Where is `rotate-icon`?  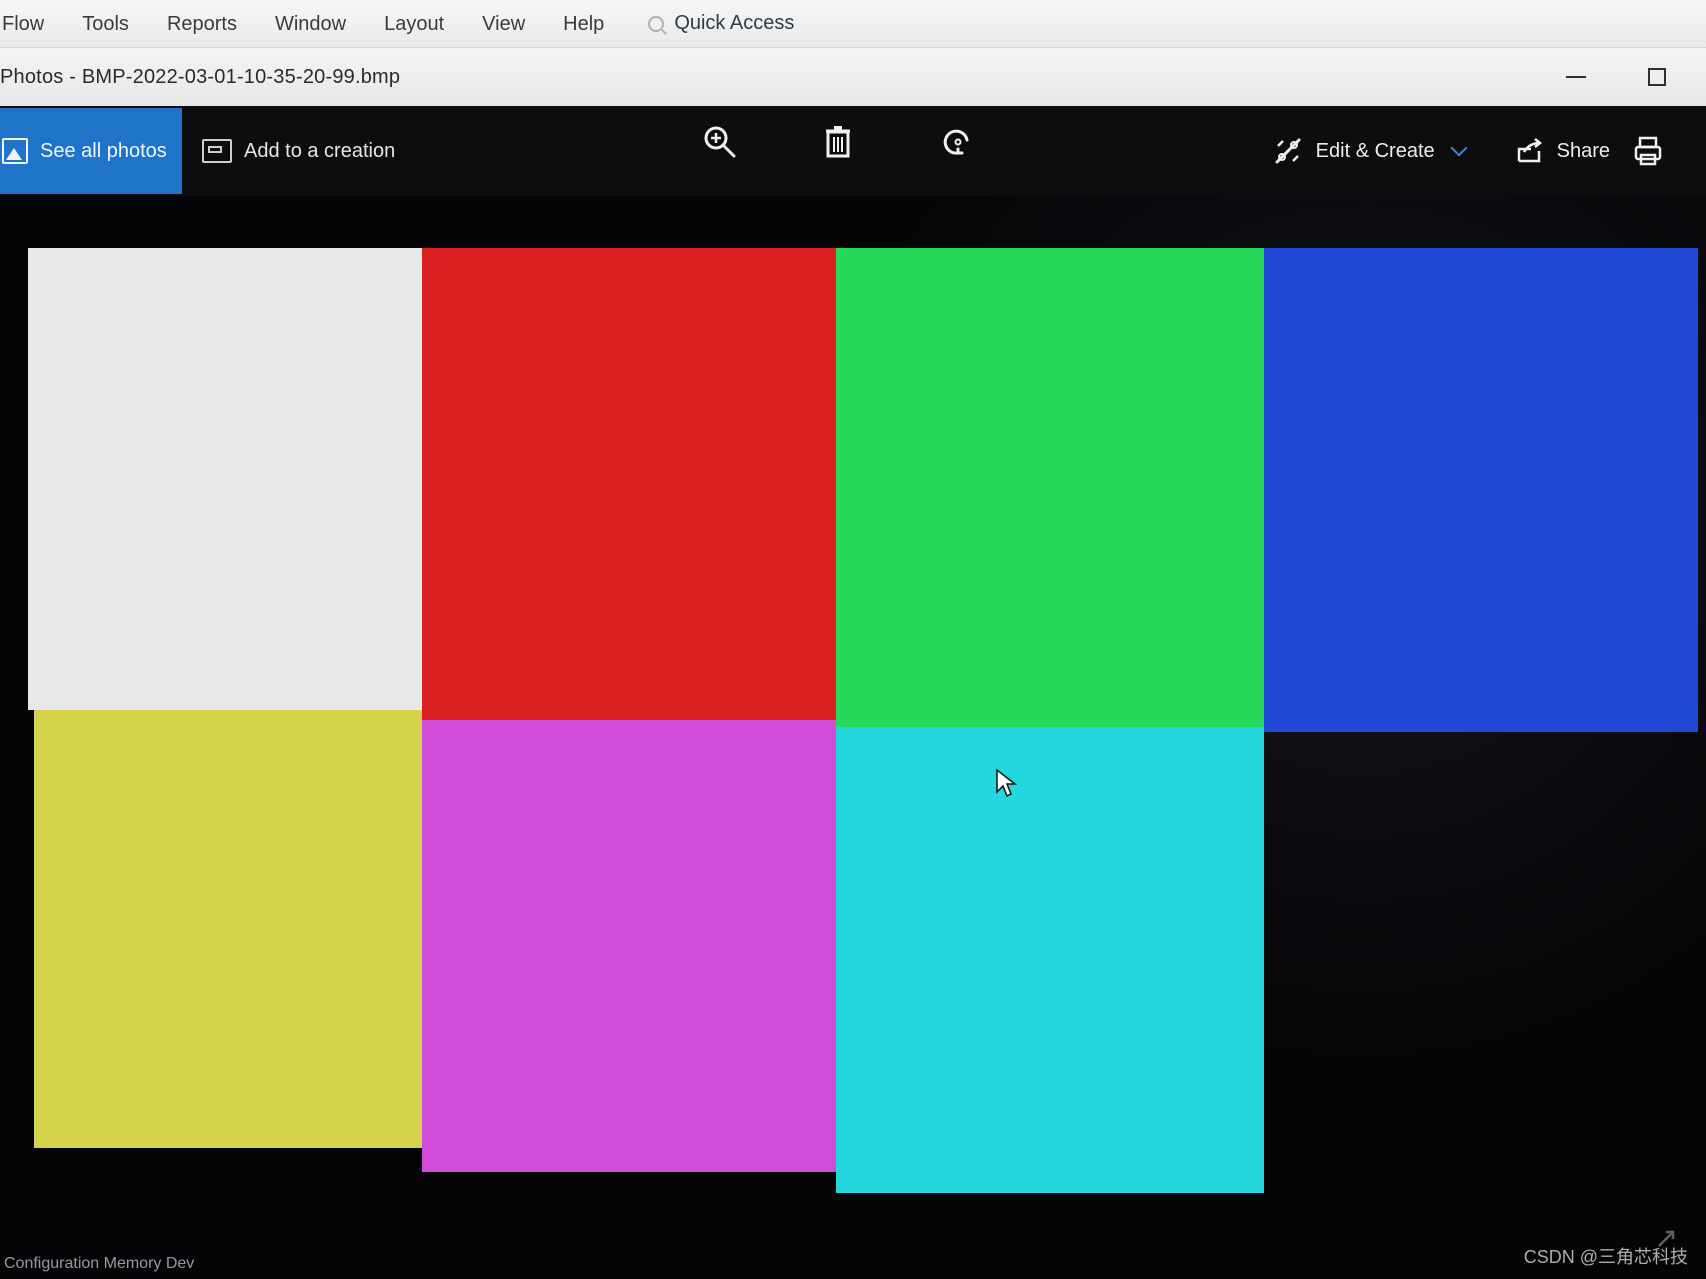
rotate-icon is located at coordinates (956, 142).